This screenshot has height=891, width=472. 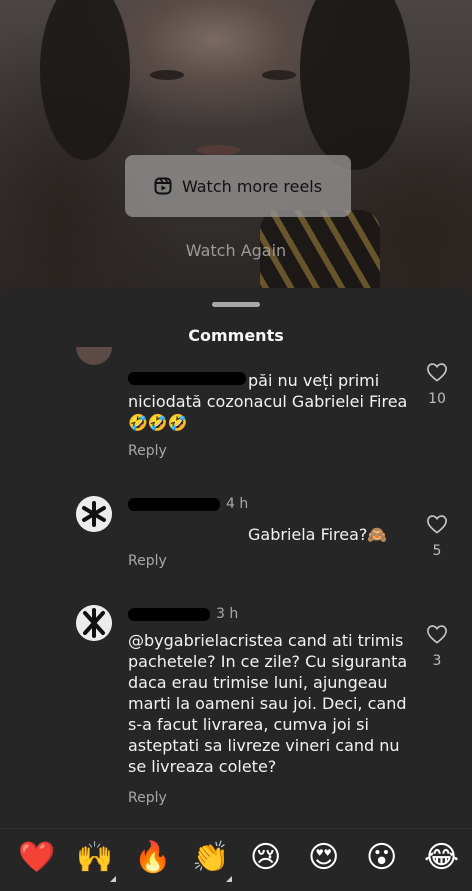 I want to click on sheet-title: Comments, so click(x=236, y=335).